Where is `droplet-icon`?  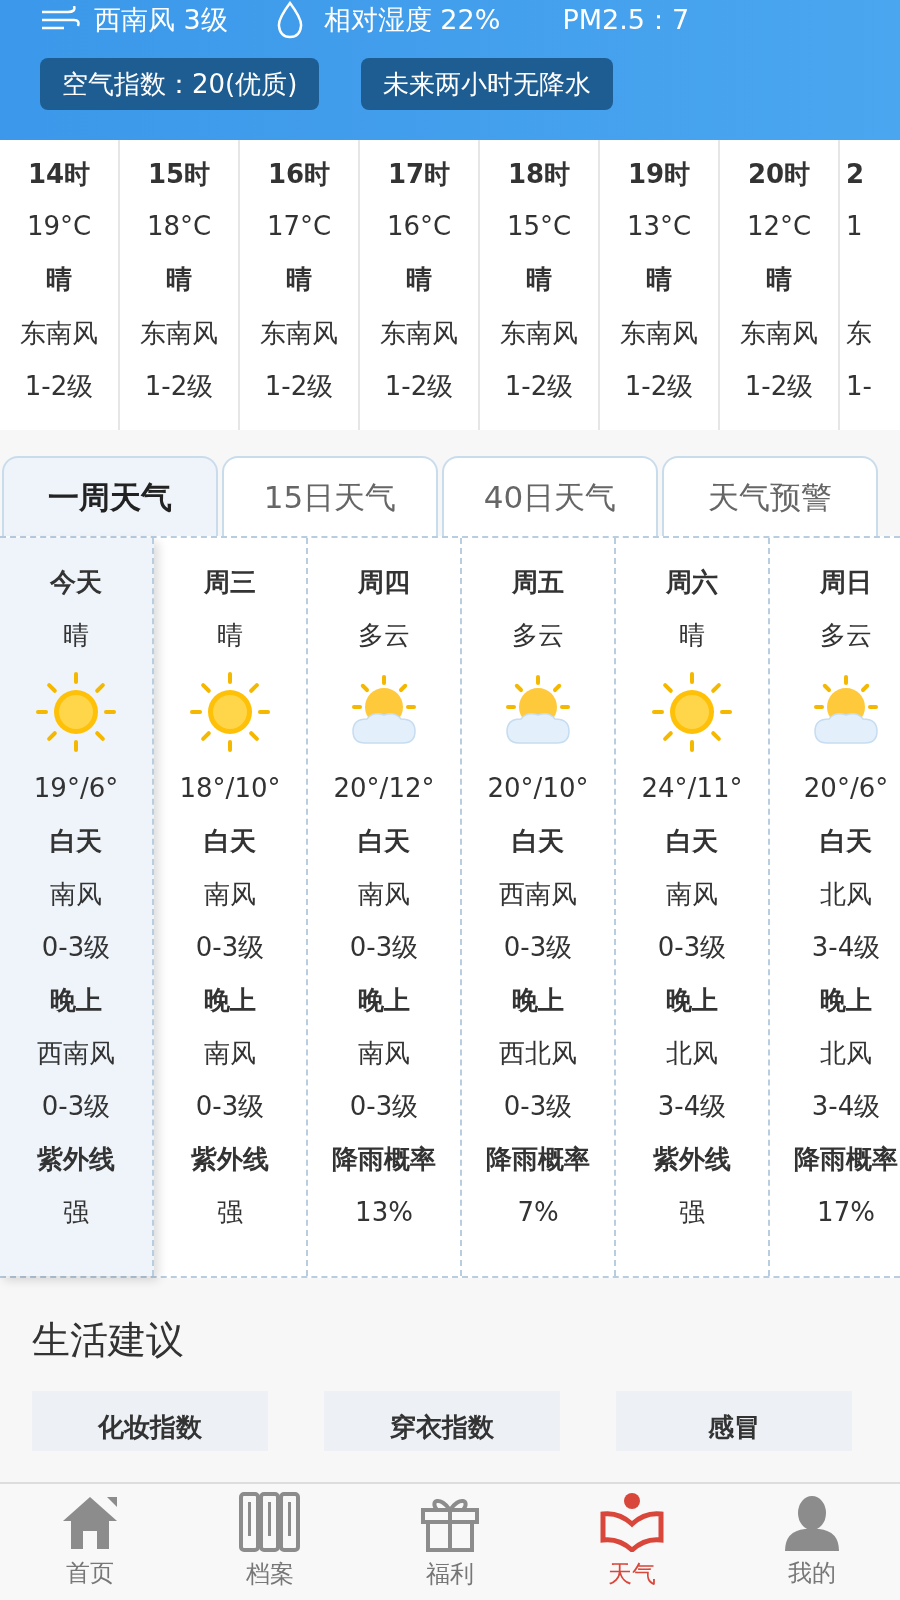 droplet-icon is located at coordinates (289, 20).